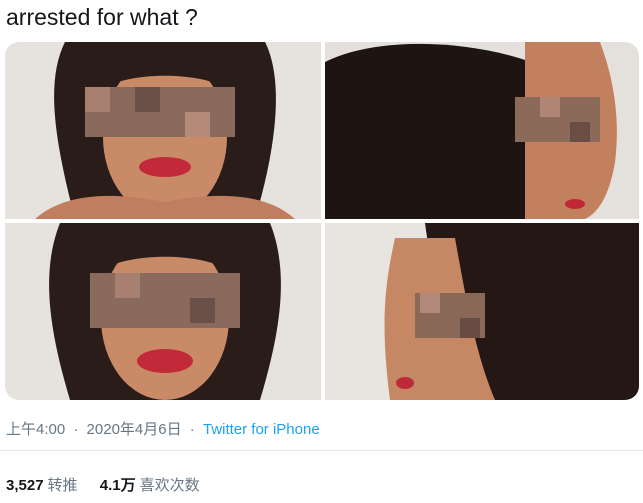 Image resolution: width=643 pixels, height=503 pixels. Describe the element at coordinates (35, 429) in the screenshot. I see `tweet-time: 上午4:00` at that location.